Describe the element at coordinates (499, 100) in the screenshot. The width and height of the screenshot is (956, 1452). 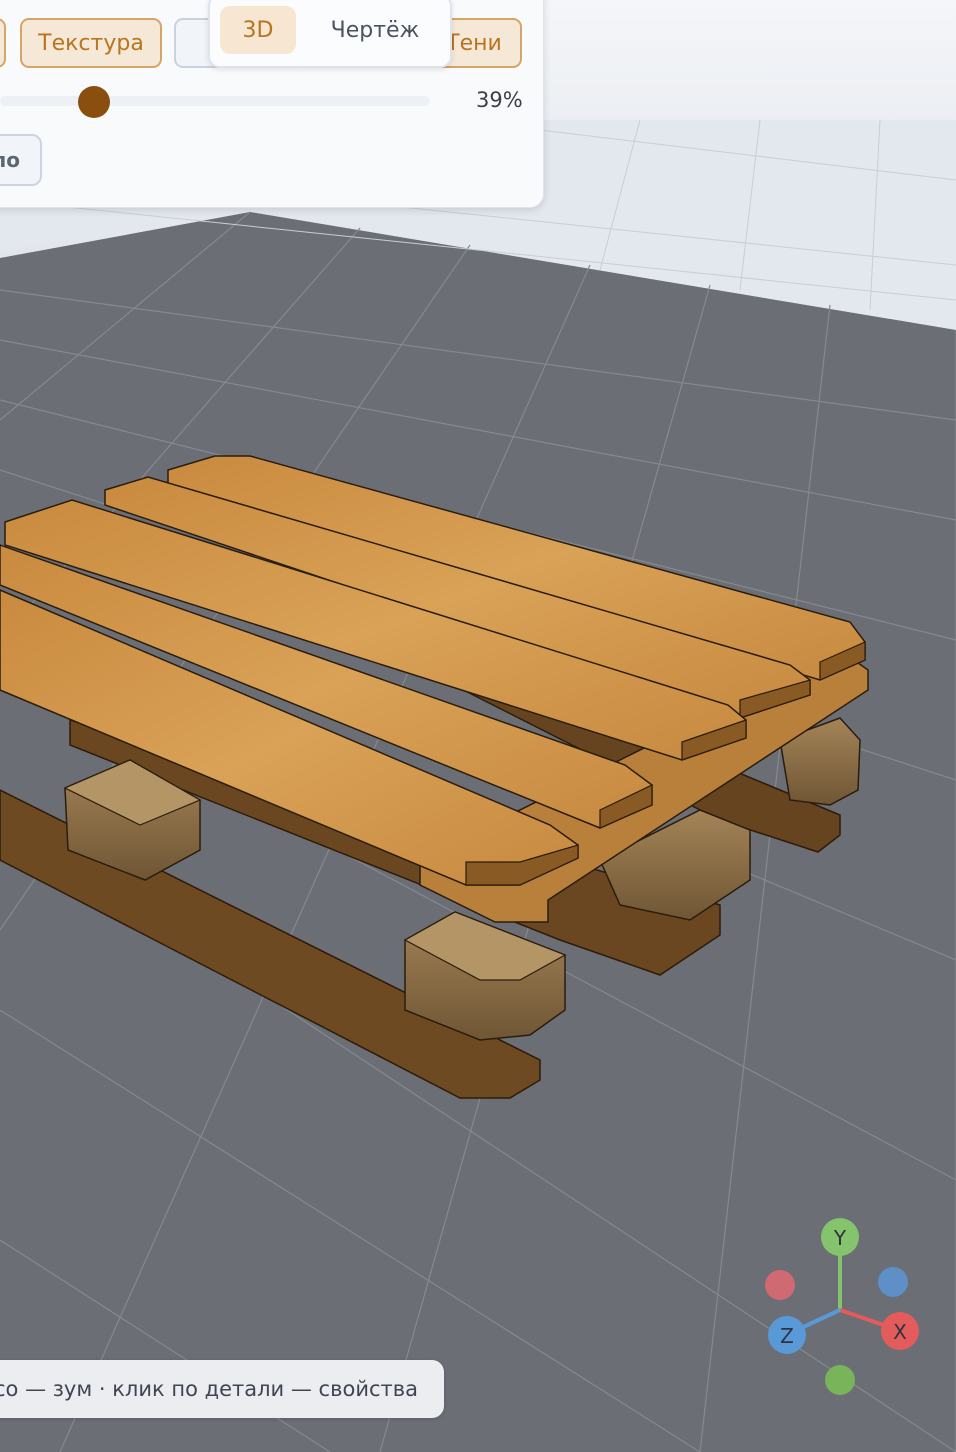
I see `opacity-value: 39%` at that location.